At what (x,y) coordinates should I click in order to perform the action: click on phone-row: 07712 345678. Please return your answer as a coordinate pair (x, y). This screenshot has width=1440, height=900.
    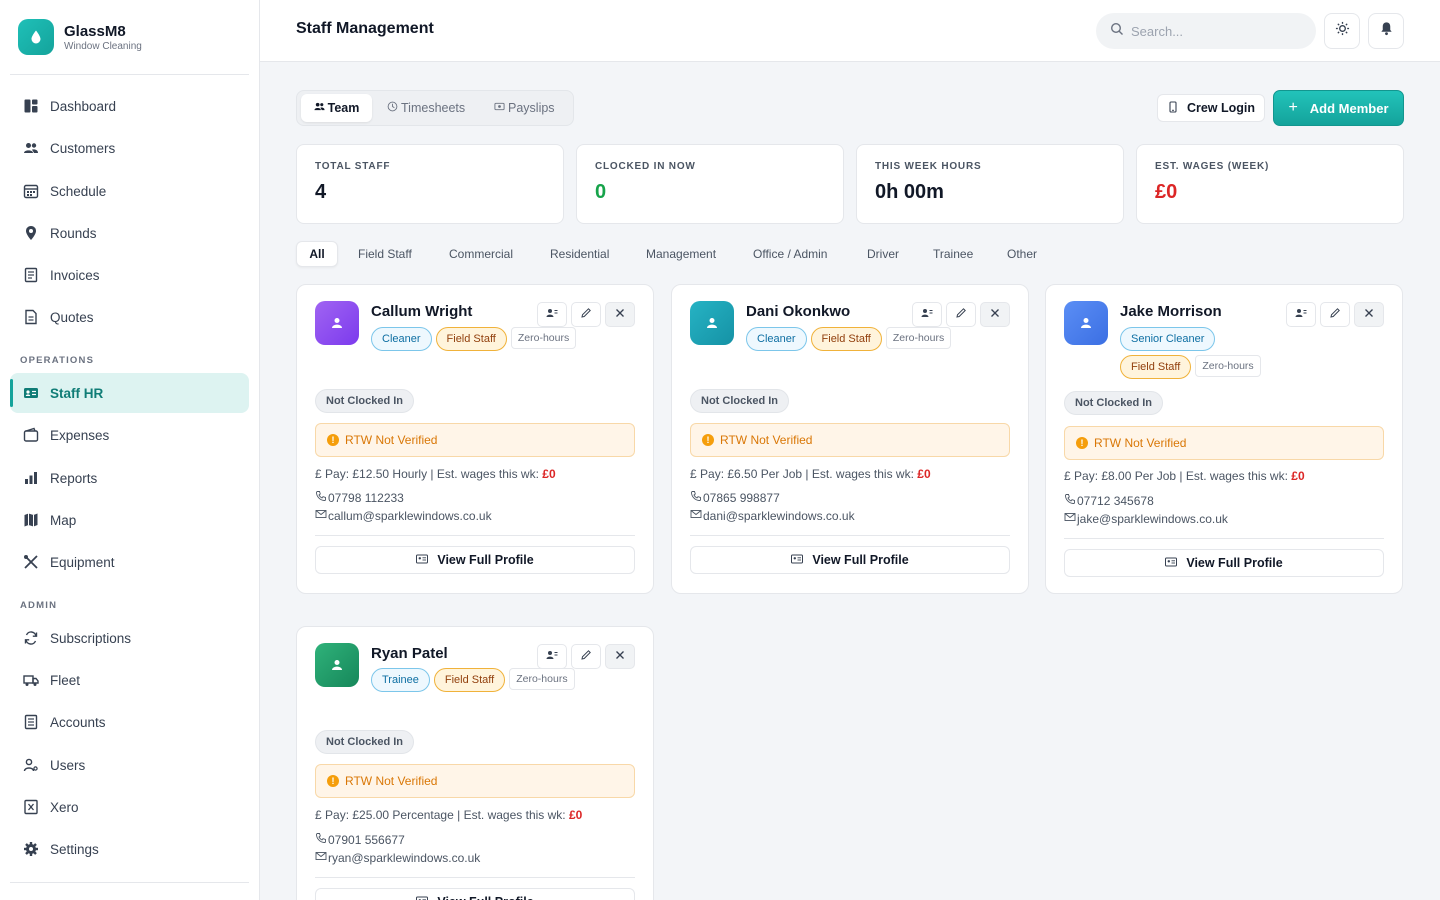
    Looking at the image, I should click on (1109, 500).